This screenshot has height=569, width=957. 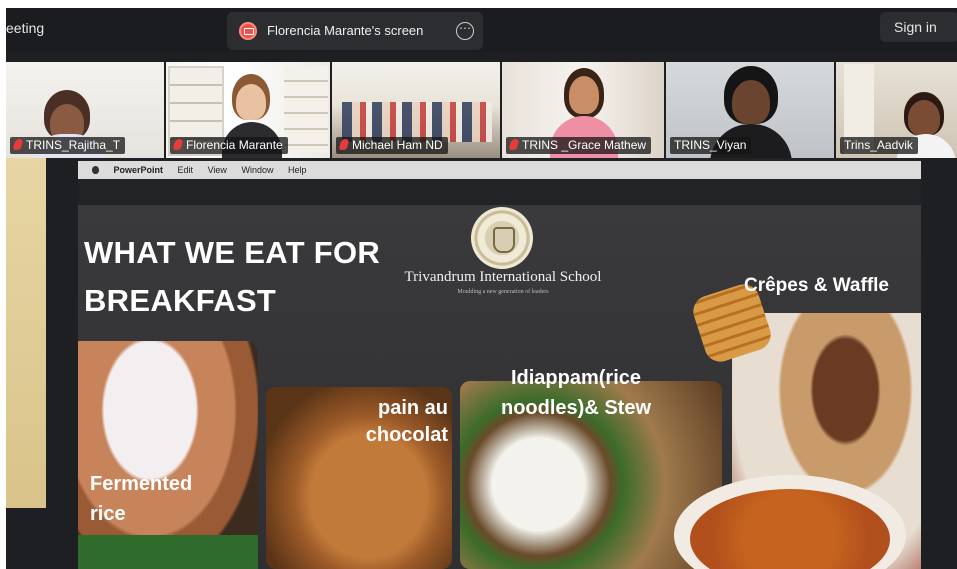 I want to click on school-tagline: Moulding a new generation of leaders, so click(x=503, y=292).